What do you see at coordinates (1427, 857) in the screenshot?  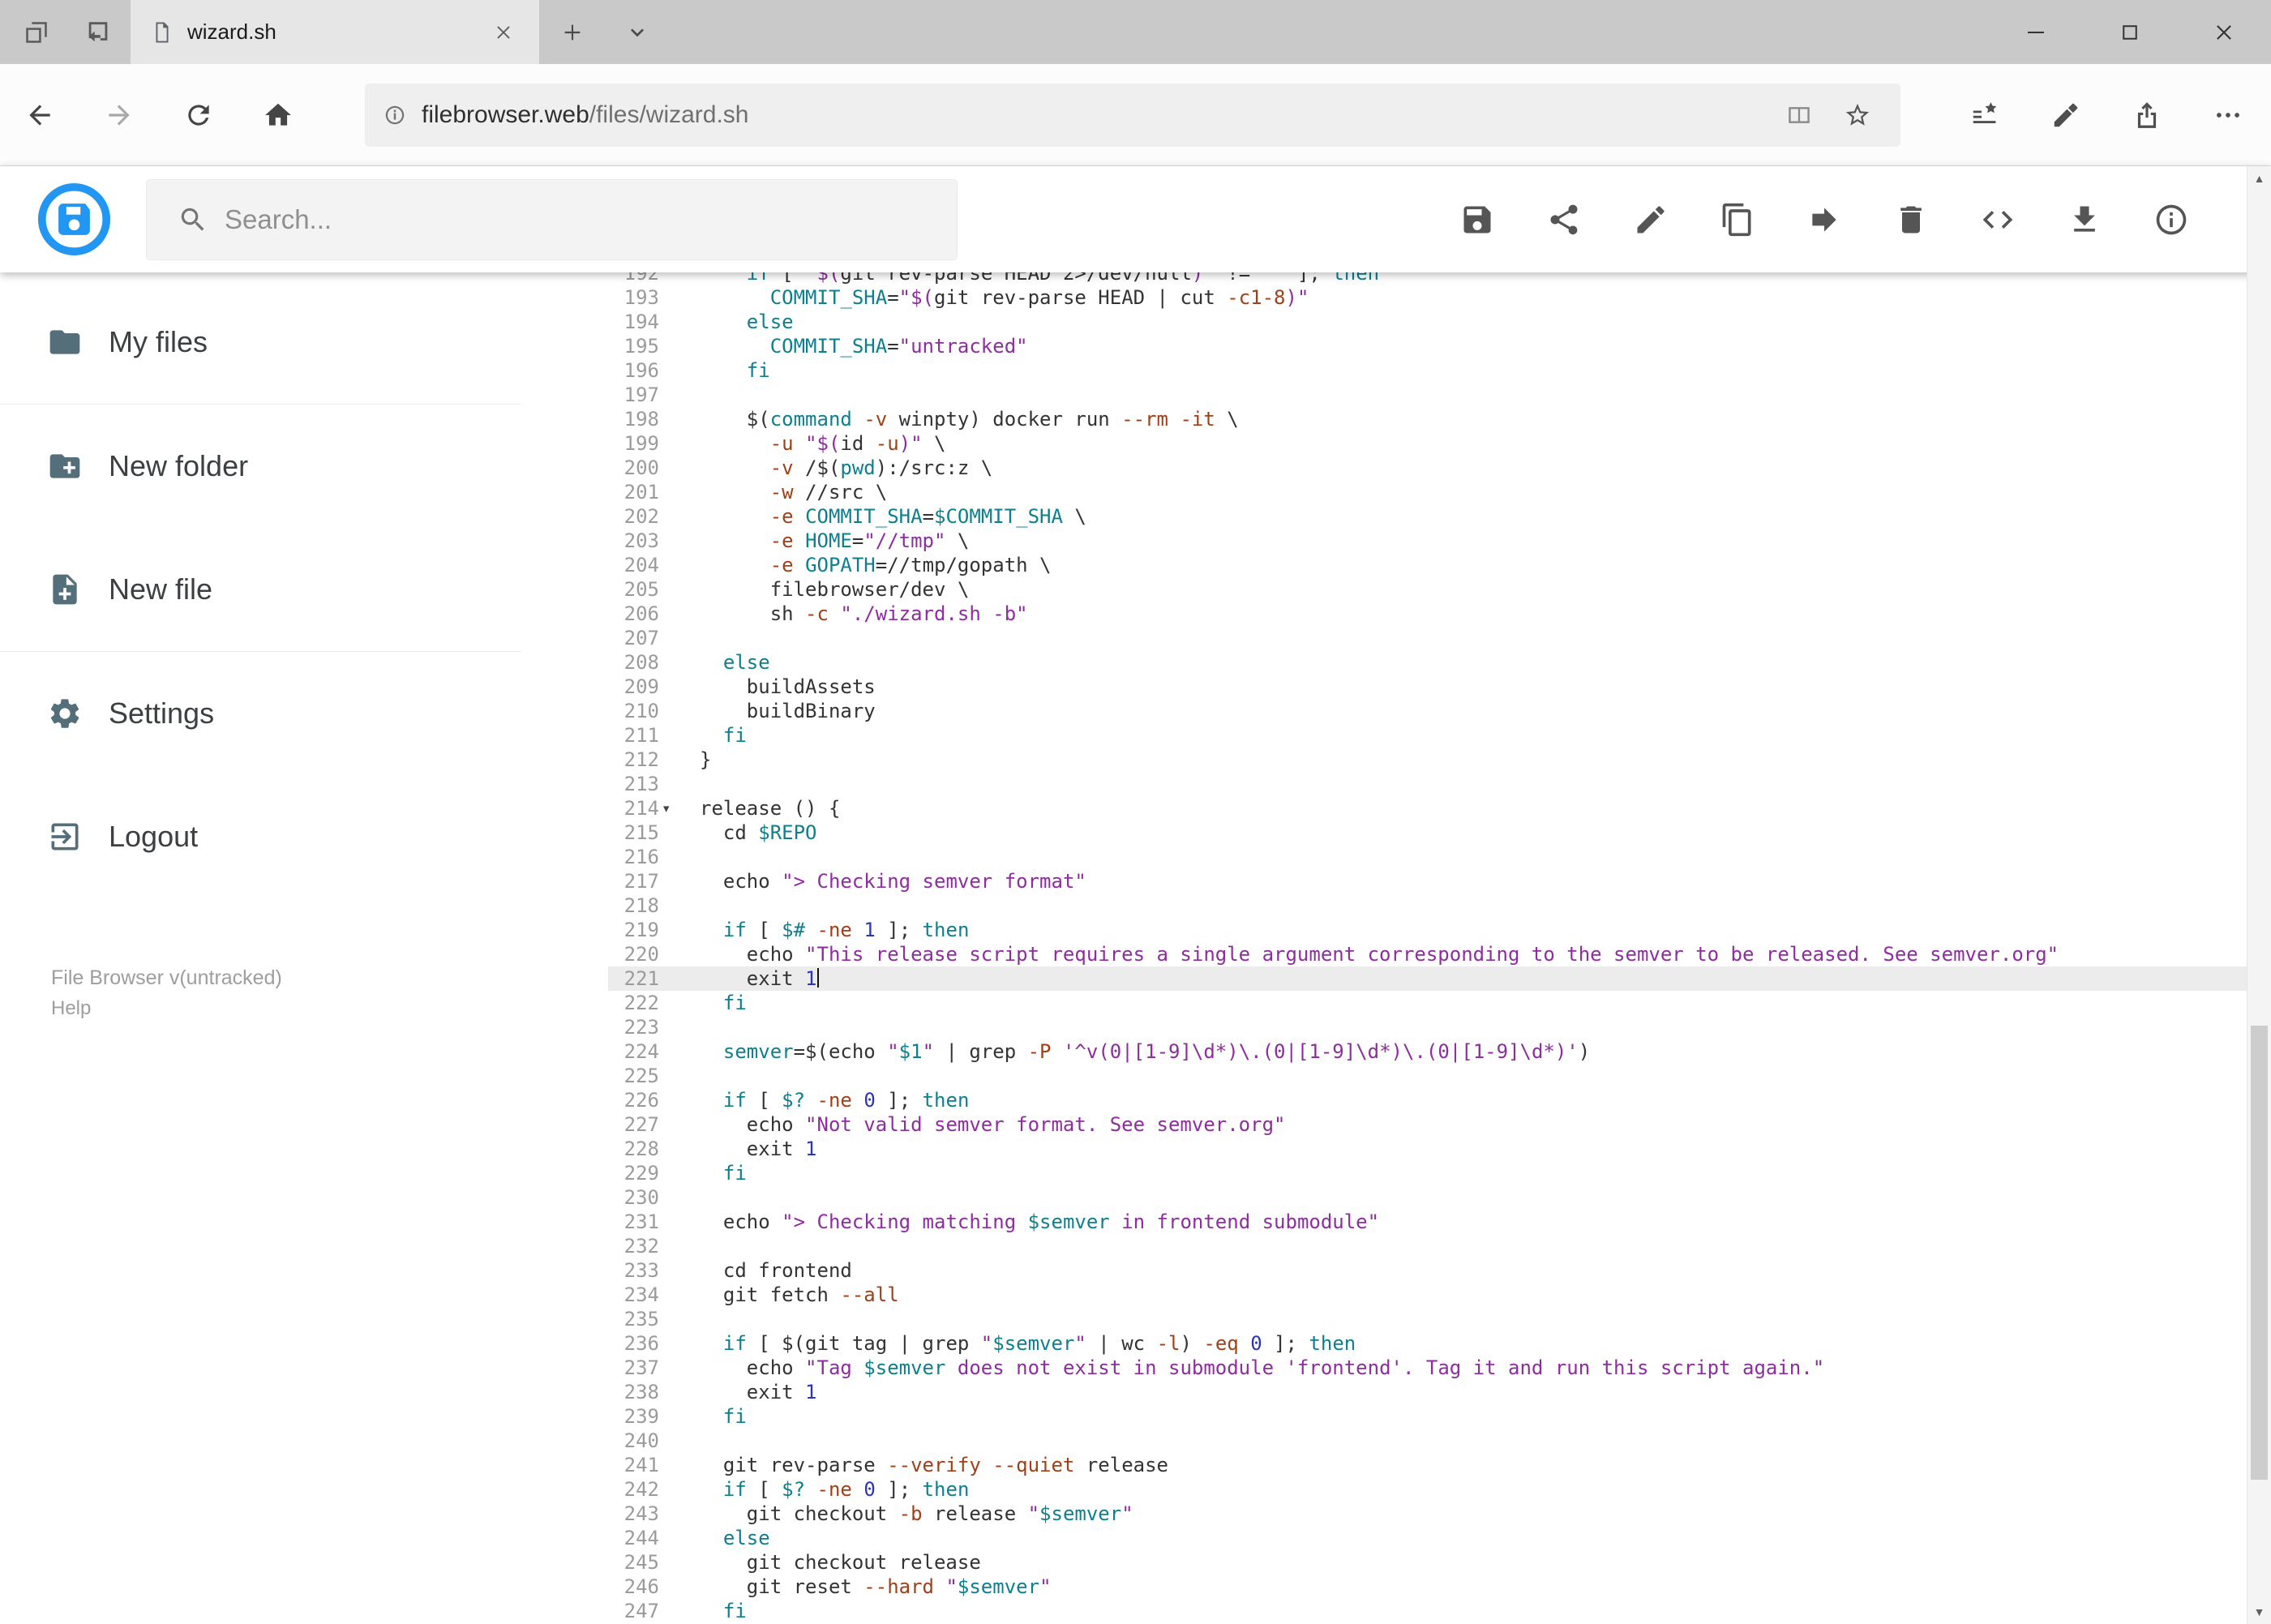 I see `code-line: 216` at bounding box center [1427, 857].